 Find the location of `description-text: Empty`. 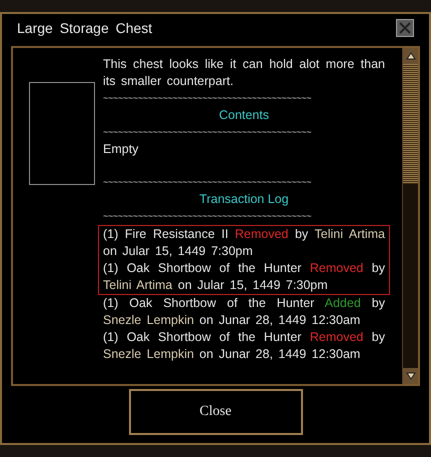

description-text: Empty is located at coordinates (121, 149).